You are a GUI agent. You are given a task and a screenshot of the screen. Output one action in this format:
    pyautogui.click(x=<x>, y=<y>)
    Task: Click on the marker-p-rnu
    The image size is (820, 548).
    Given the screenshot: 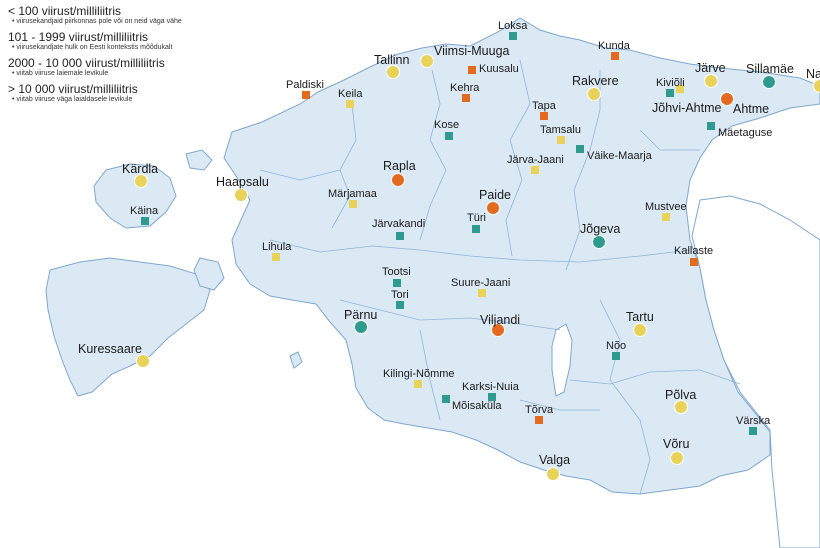 What is the action you would take?
    pyautogui.click(x=361, y=327)
    